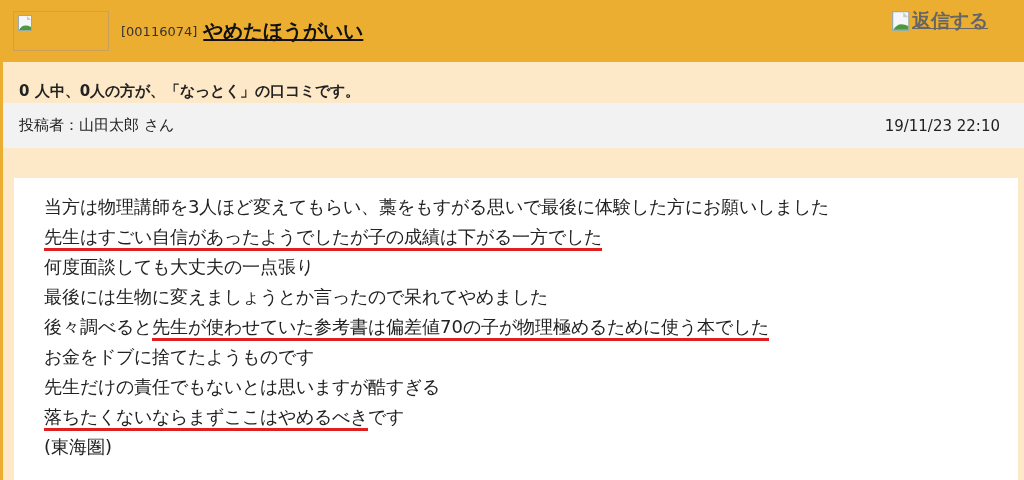 The width and height of the screenshot is (1024, 480). I want to click on post-id: [00116074], so click(159, 31).